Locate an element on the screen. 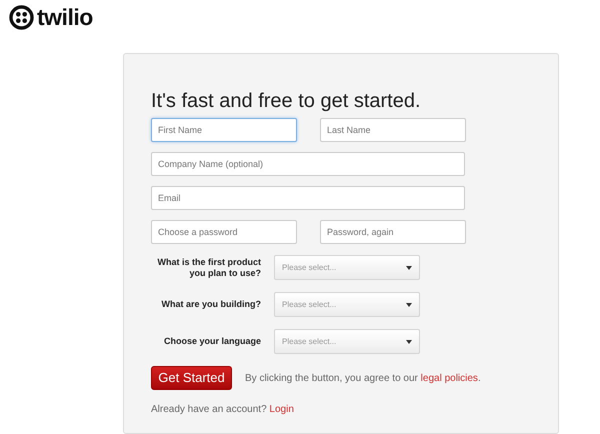  get-started-button: Get Started is located at coordinates (191, 378).